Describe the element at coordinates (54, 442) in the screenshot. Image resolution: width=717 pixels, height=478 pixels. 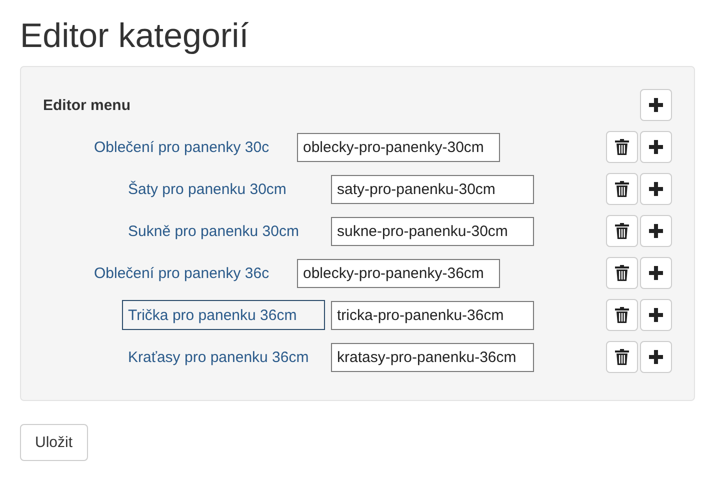
I see `save-button: Uložit` at that location.